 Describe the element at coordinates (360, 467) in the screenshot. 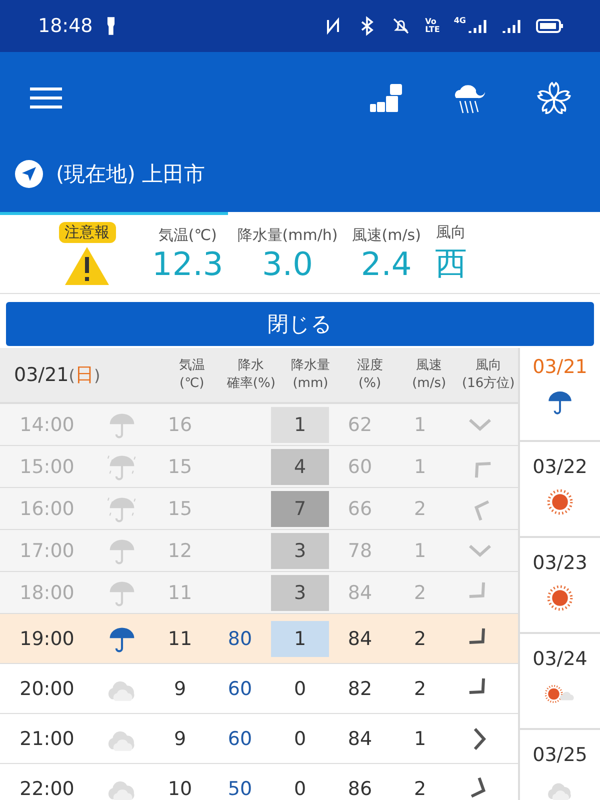

I see `humidity-cell-text: 60` at that location.